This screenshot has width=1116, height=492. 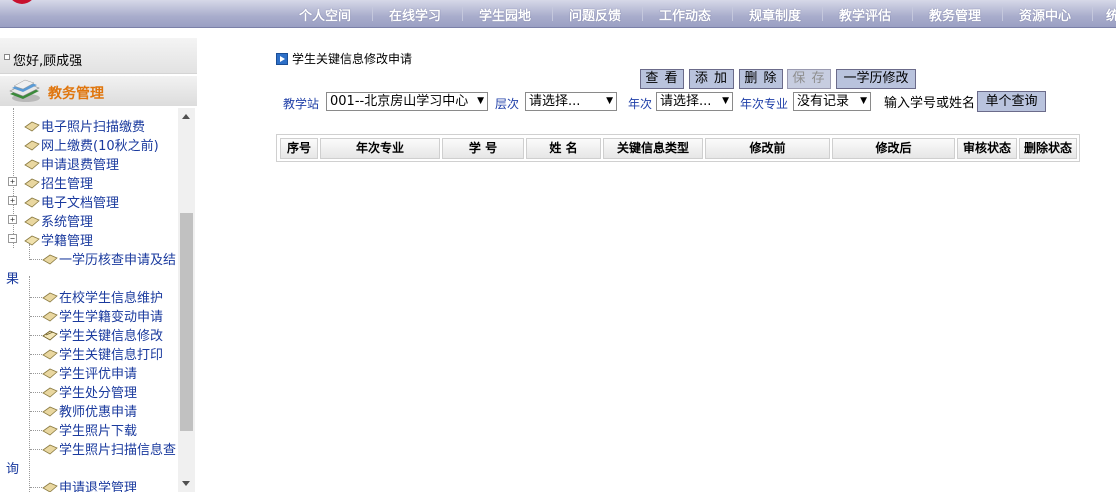 What do you see at coordinates (89, 484) in the screenshot?
I see `tree-item-withdrawal: 申请退学管理` at bounding box center [89, 484].